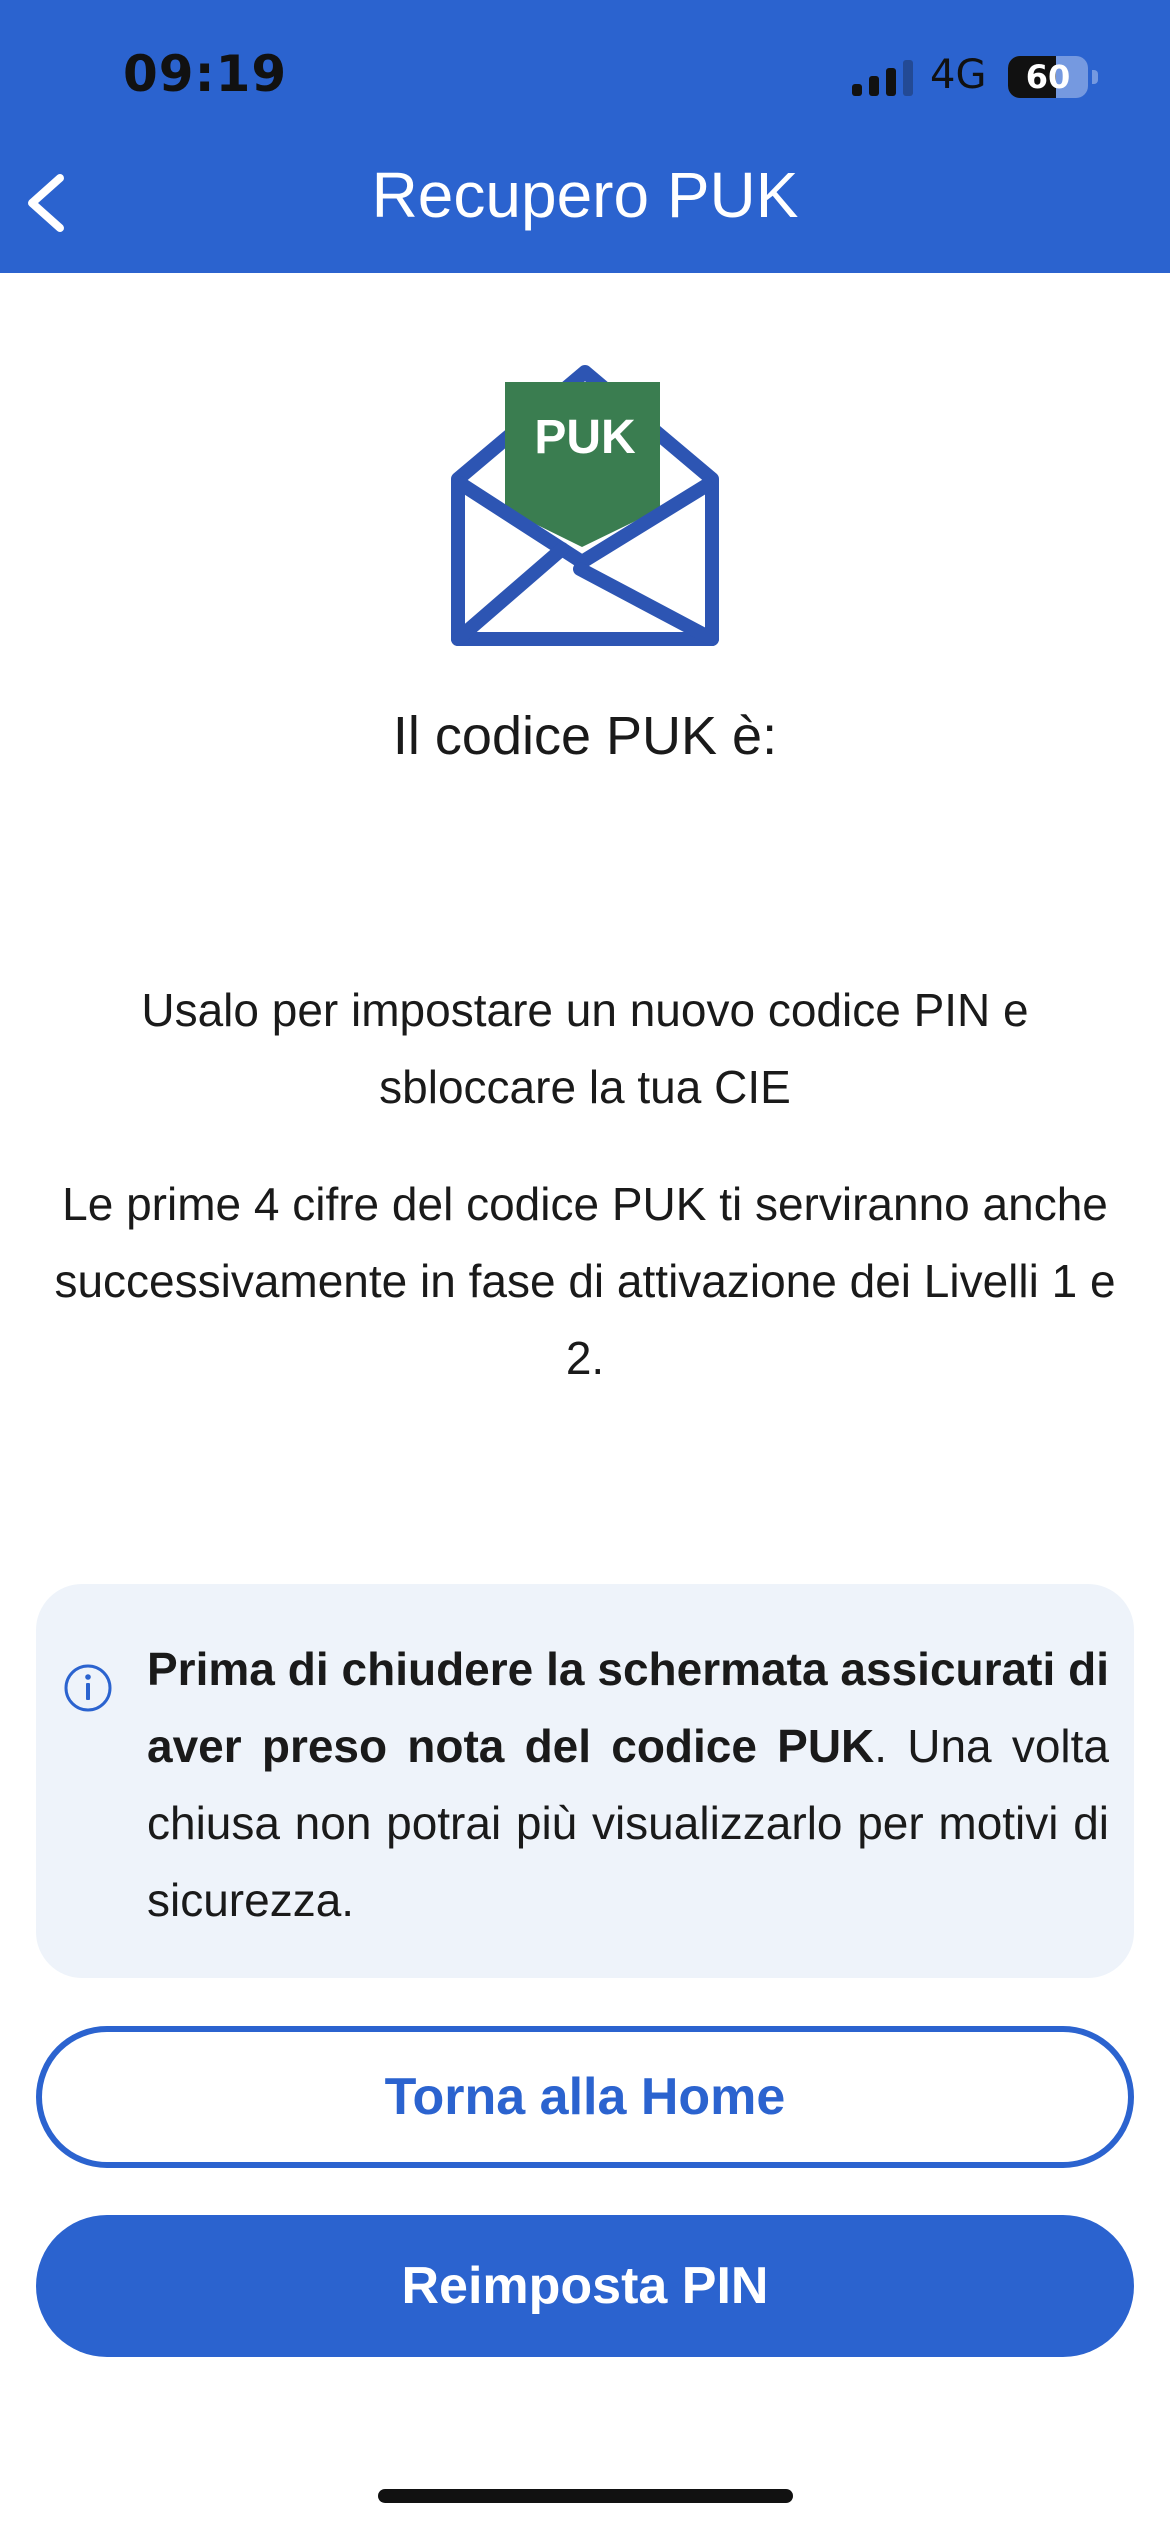  I want to click on battery-icon: 60, so click(1053, 77).